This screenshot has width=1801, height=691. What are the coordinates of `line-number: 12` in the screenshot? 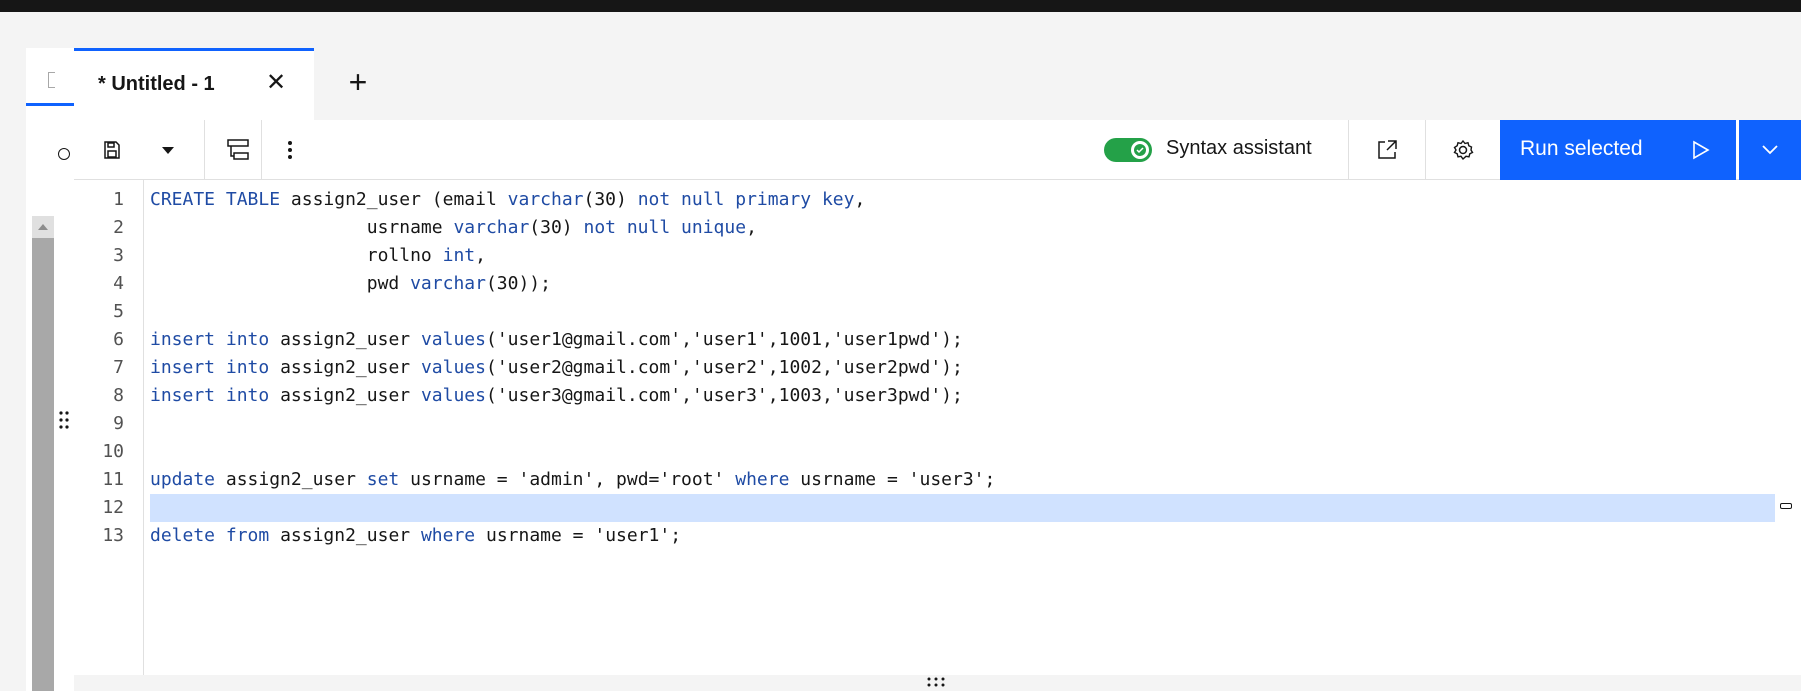 It's located at (113, 507).